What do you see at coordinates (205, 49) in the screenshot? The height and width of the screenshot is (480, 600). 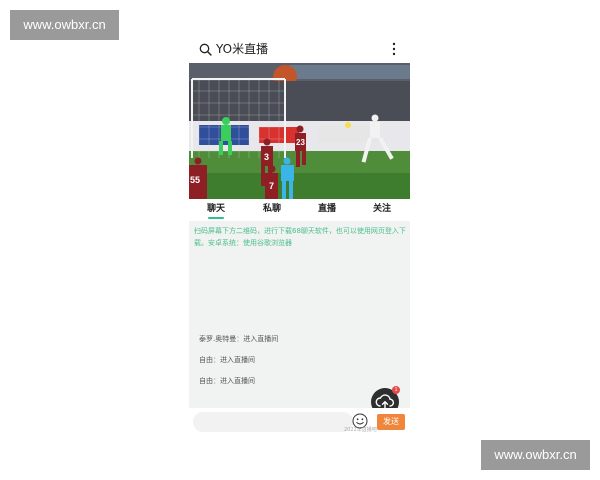 I see `search-icon` at bounding box center [205, 49].